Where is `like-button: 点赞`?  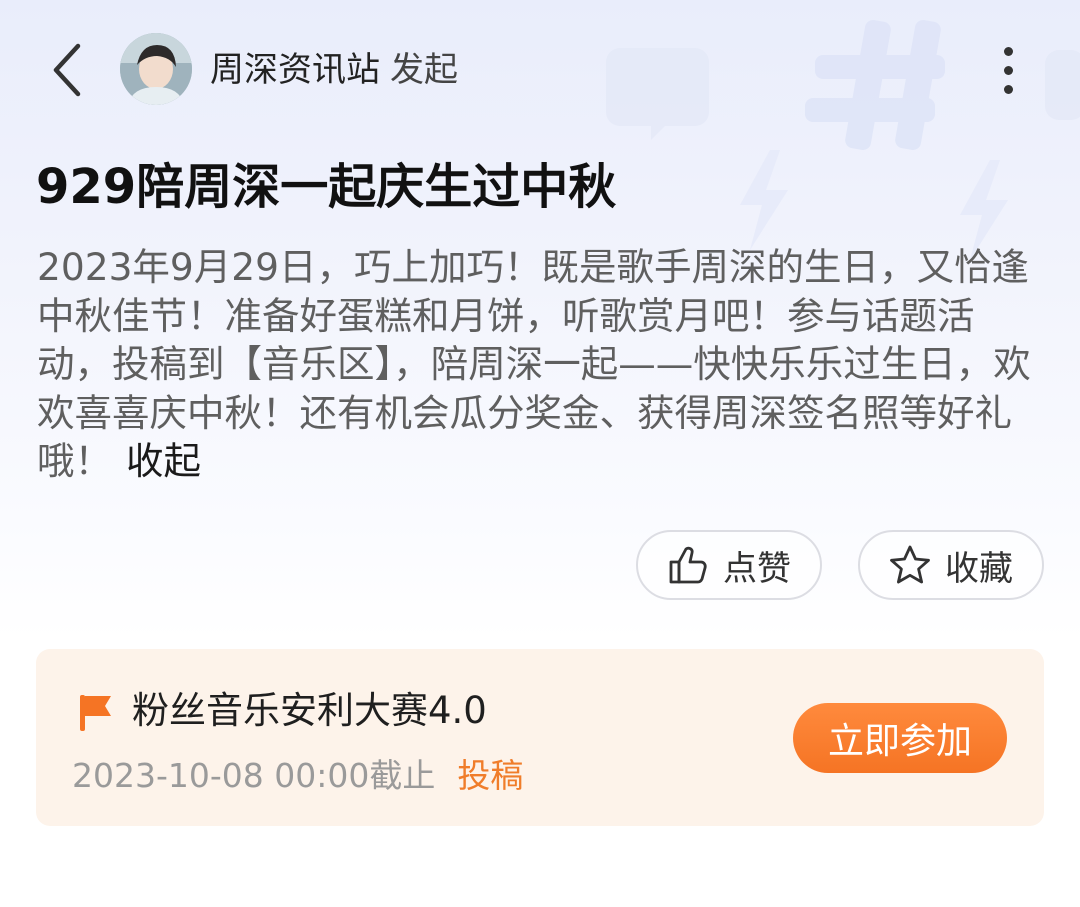 like-button: 点赞 is located at coordinates (729, 565).